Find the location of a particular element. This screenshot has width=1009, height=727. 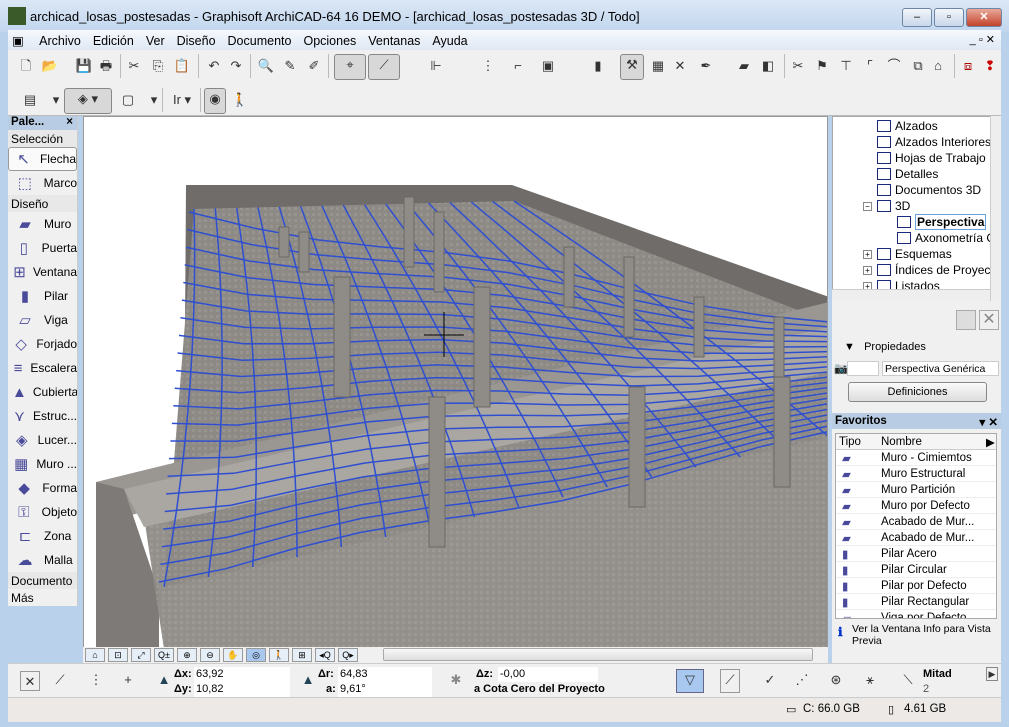

tool-malla: ☁ Malla is located at coordinates (42, 560).